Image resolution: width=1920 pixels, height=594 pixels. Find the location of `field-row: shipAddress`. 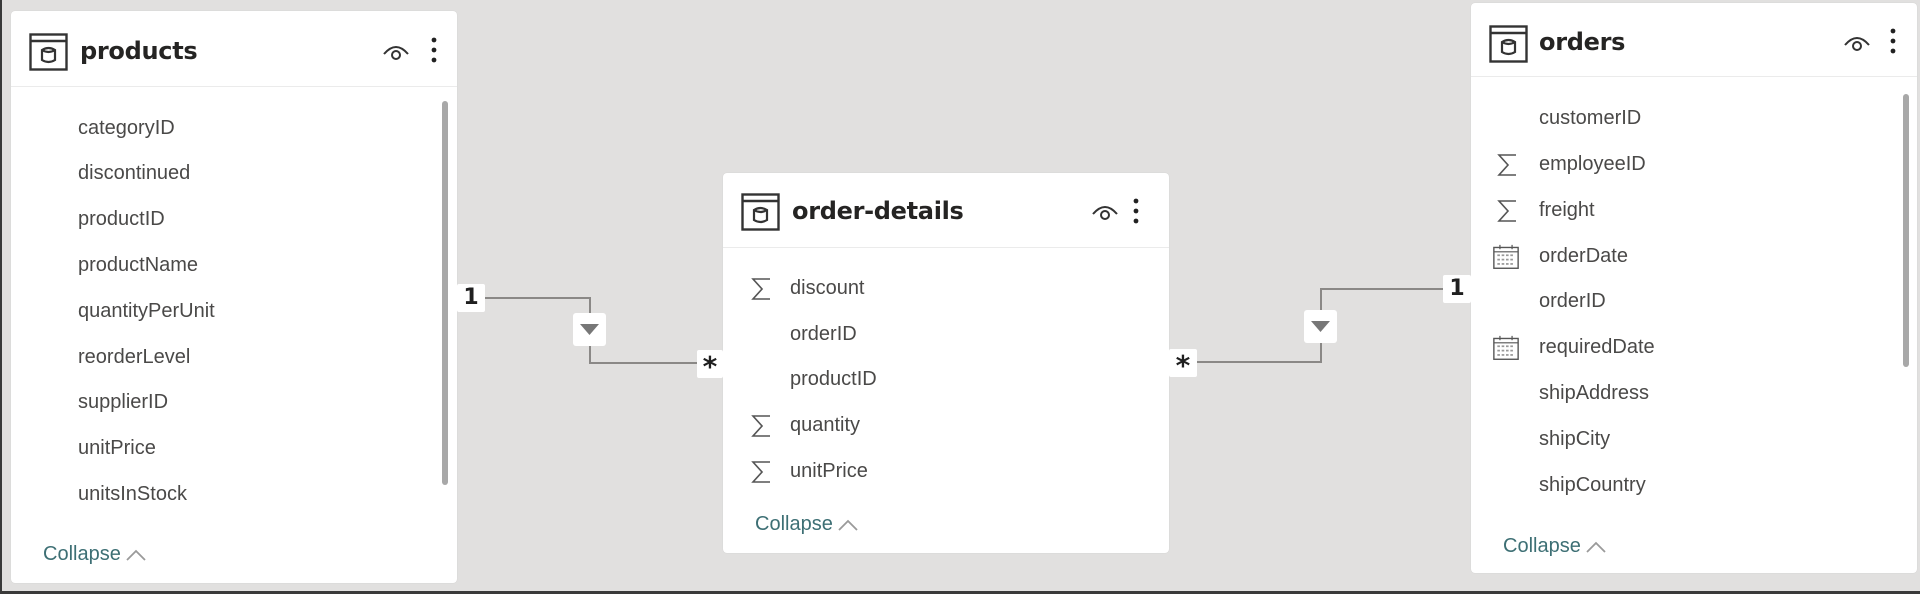

field-row: shipAddress is located at coordinates (1687, 393).